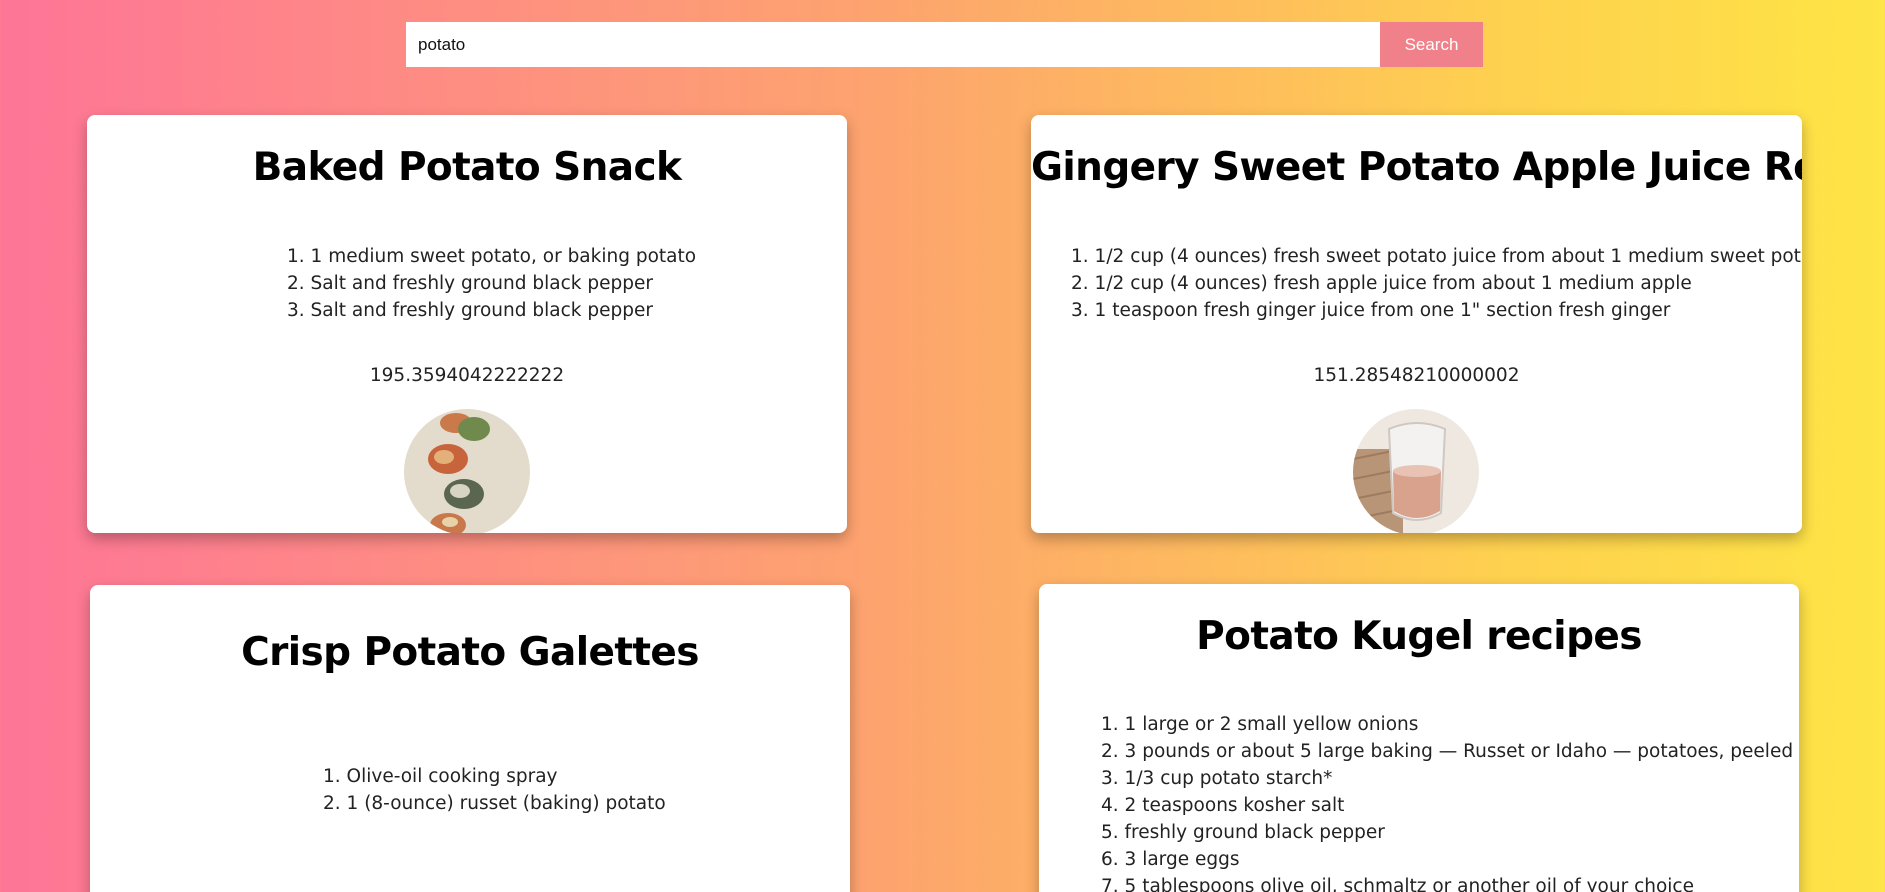 This screenshot has width=1885, height=892. What do you see at coordinates (1260, 724) in the screenshot?
I see `ingredient-item: 1. 1 large or 2 small yellow onions` at bounding box center [1260, 724].